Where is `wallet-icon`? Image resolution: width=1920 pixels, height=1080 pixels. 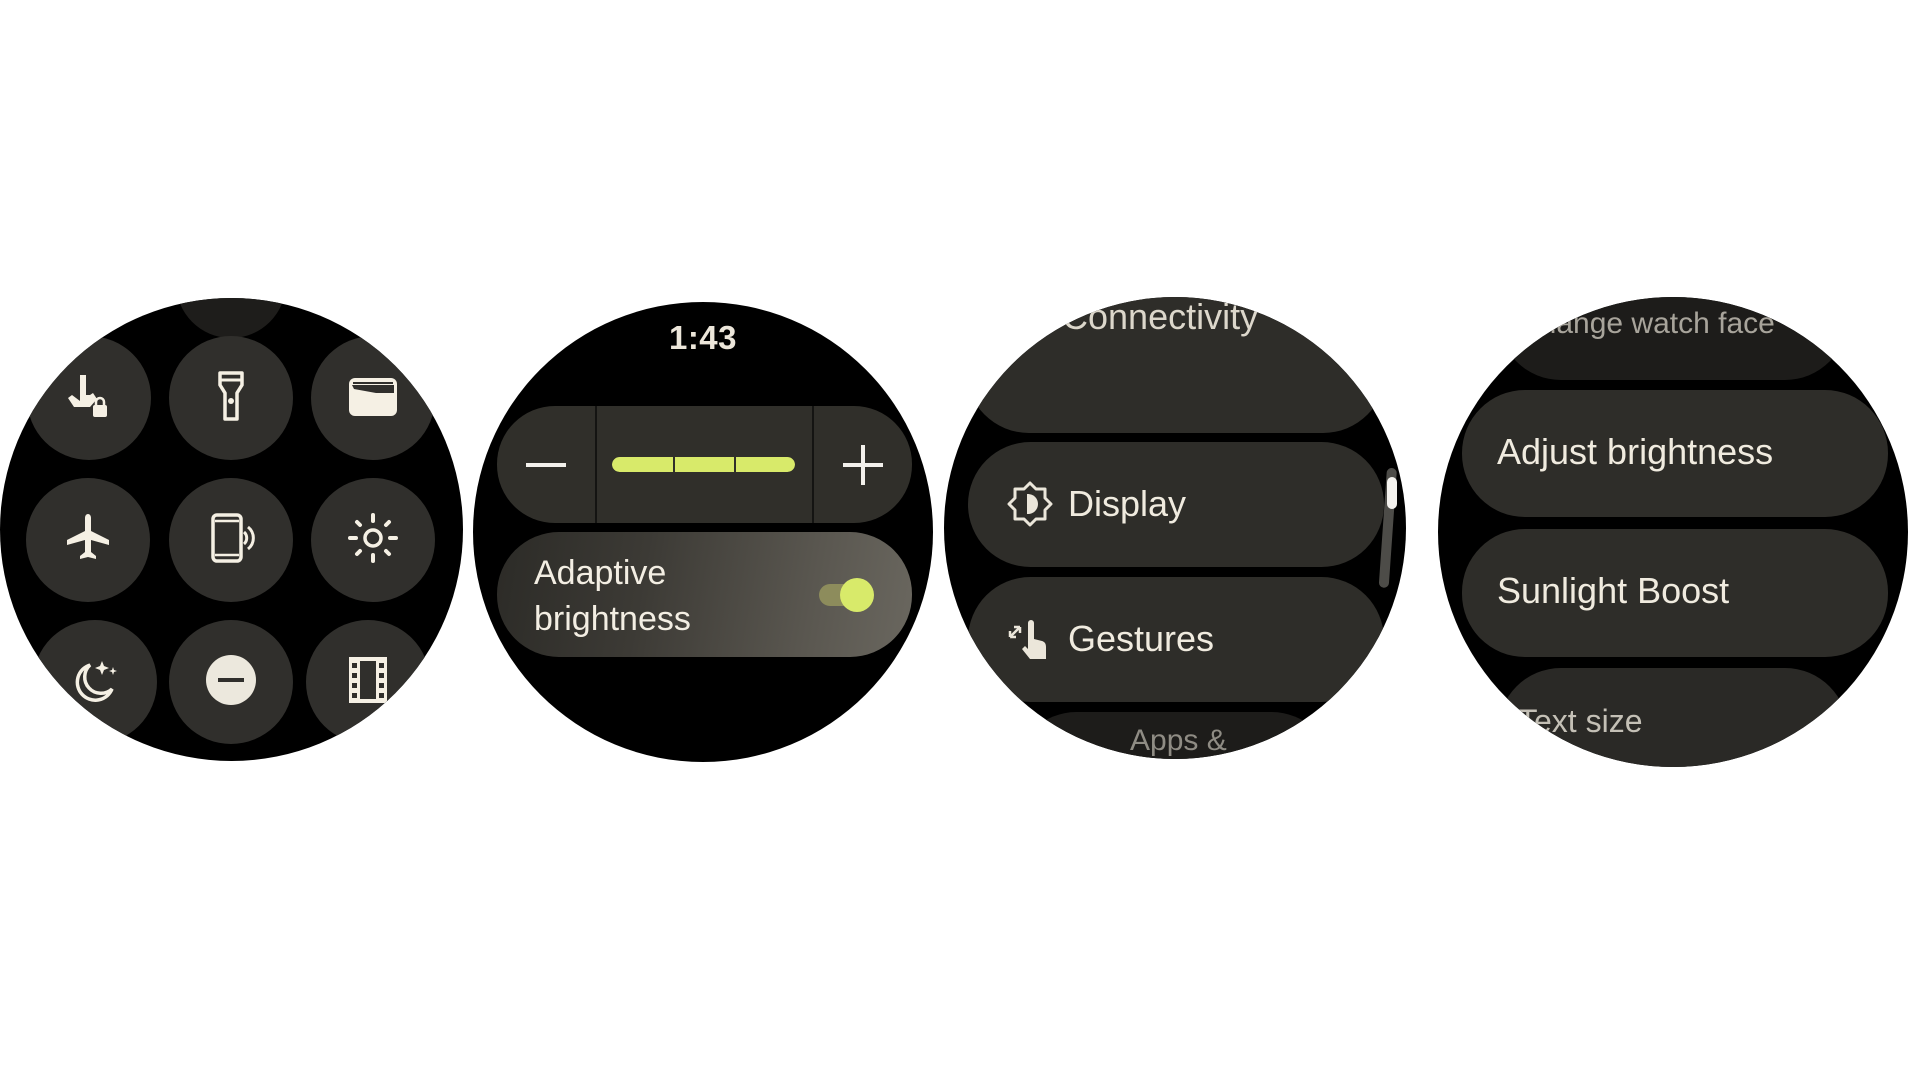
wallet-icon is located at coordinates (373, 398).